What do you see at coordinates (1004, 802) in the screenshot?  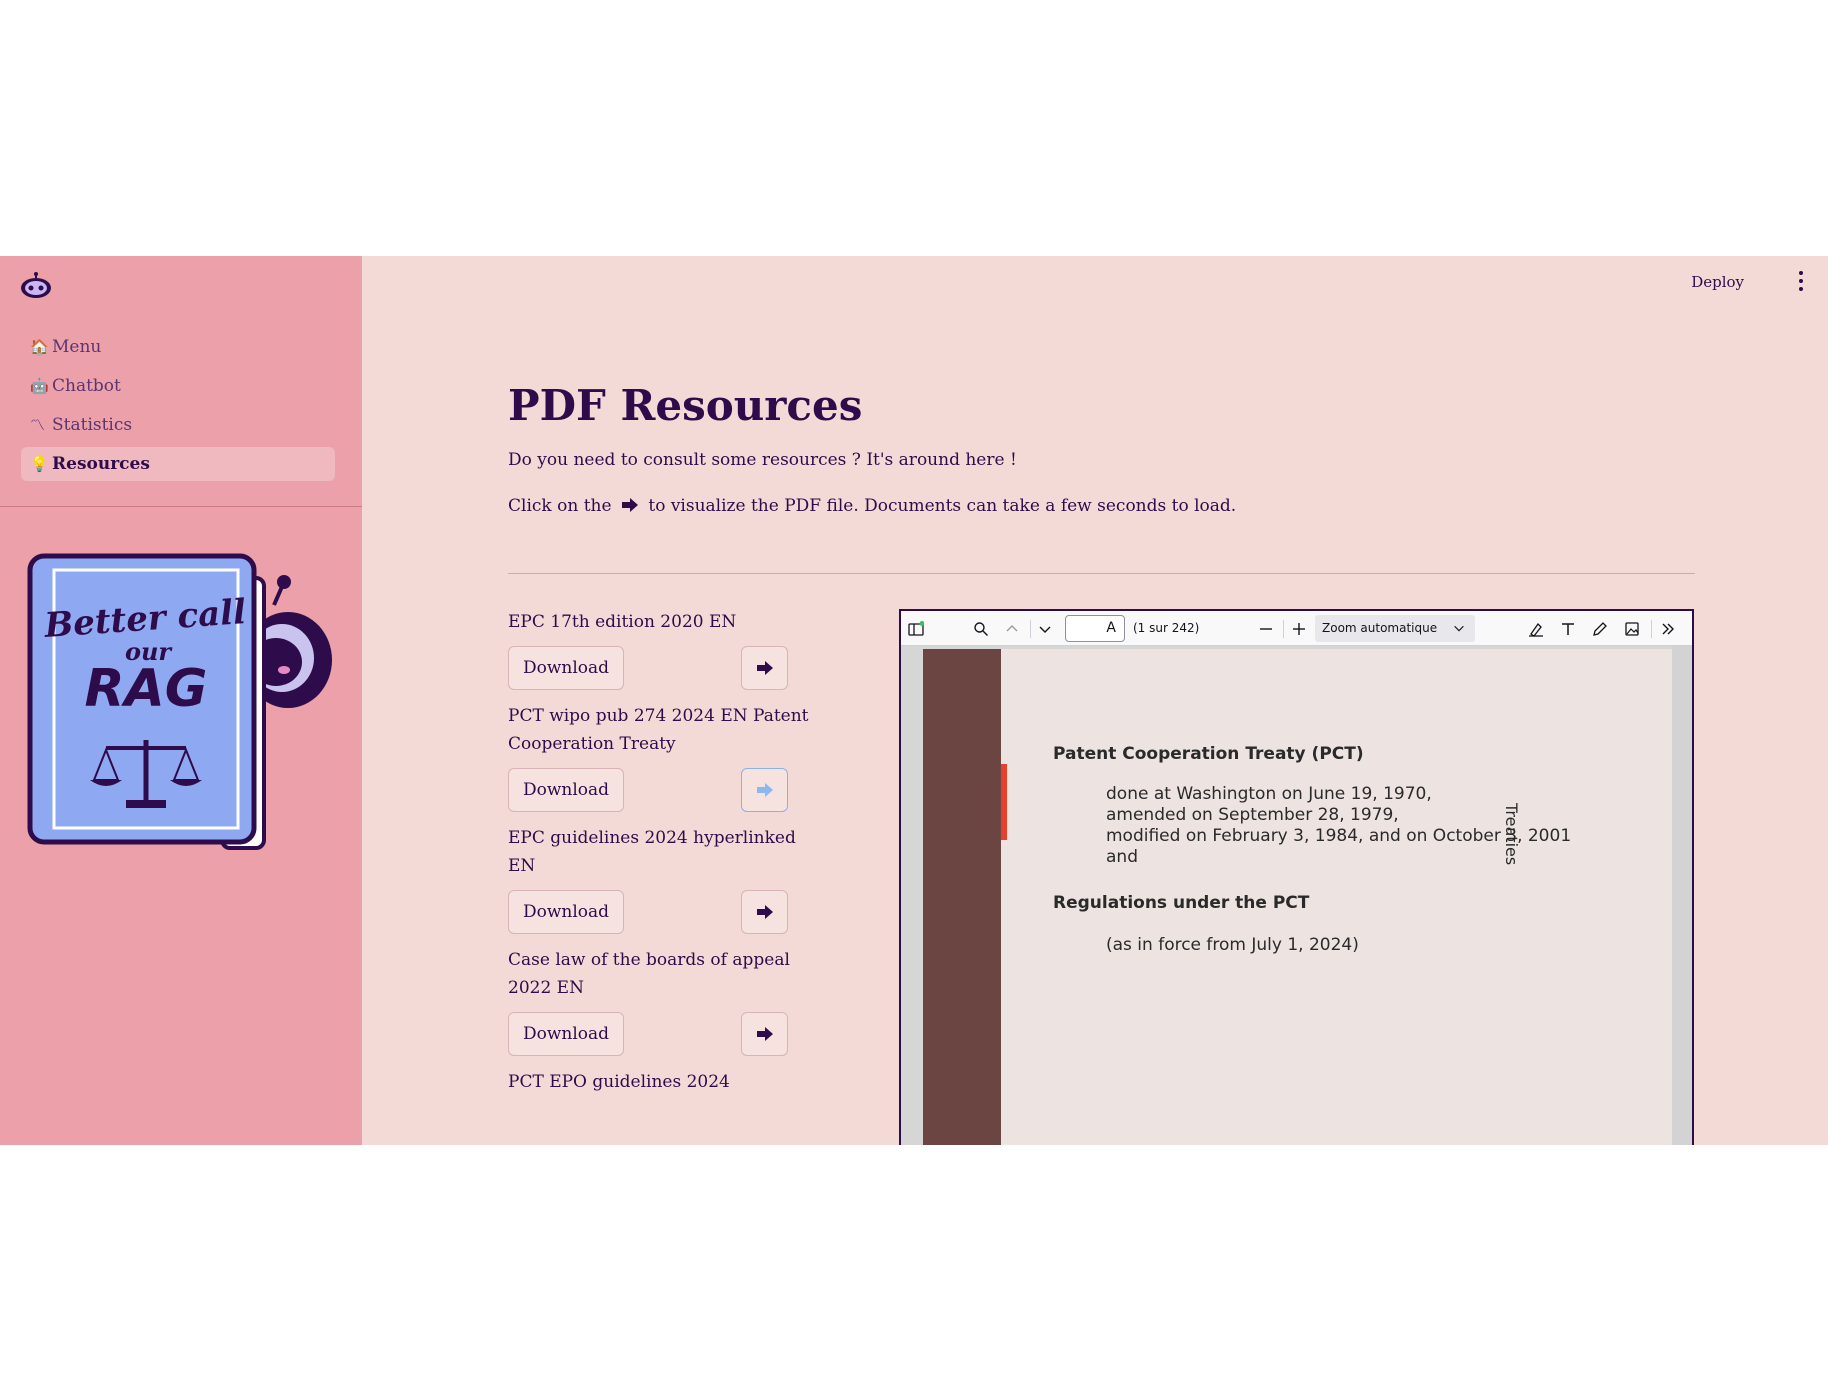 I see `page-tab-marker` at bounding box center [1004, 802].